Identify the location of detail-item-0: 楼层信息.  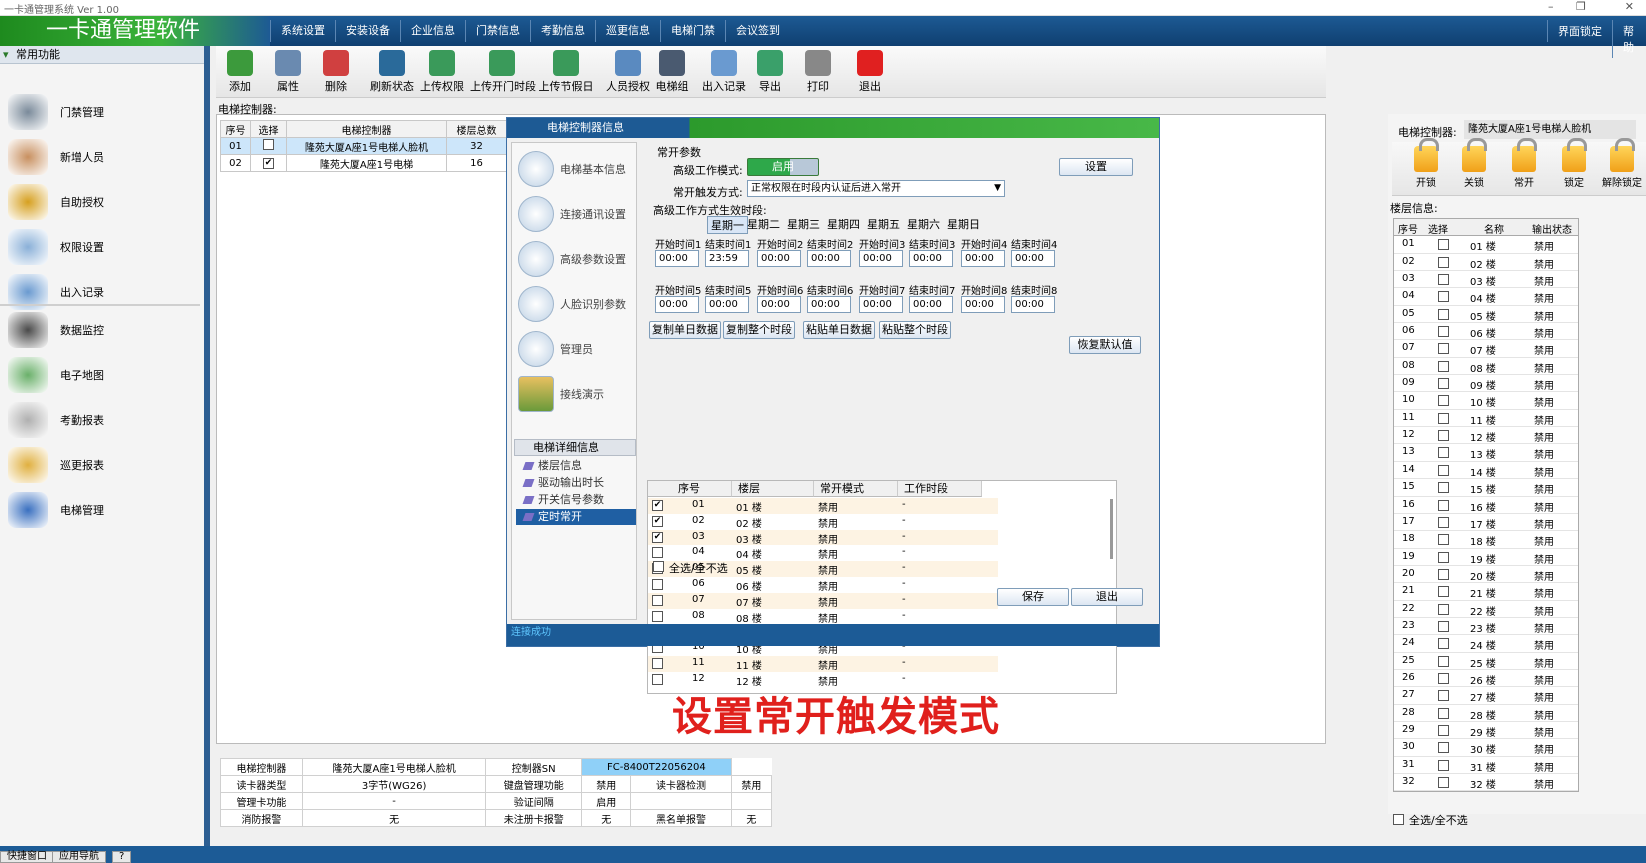
(576, 466).